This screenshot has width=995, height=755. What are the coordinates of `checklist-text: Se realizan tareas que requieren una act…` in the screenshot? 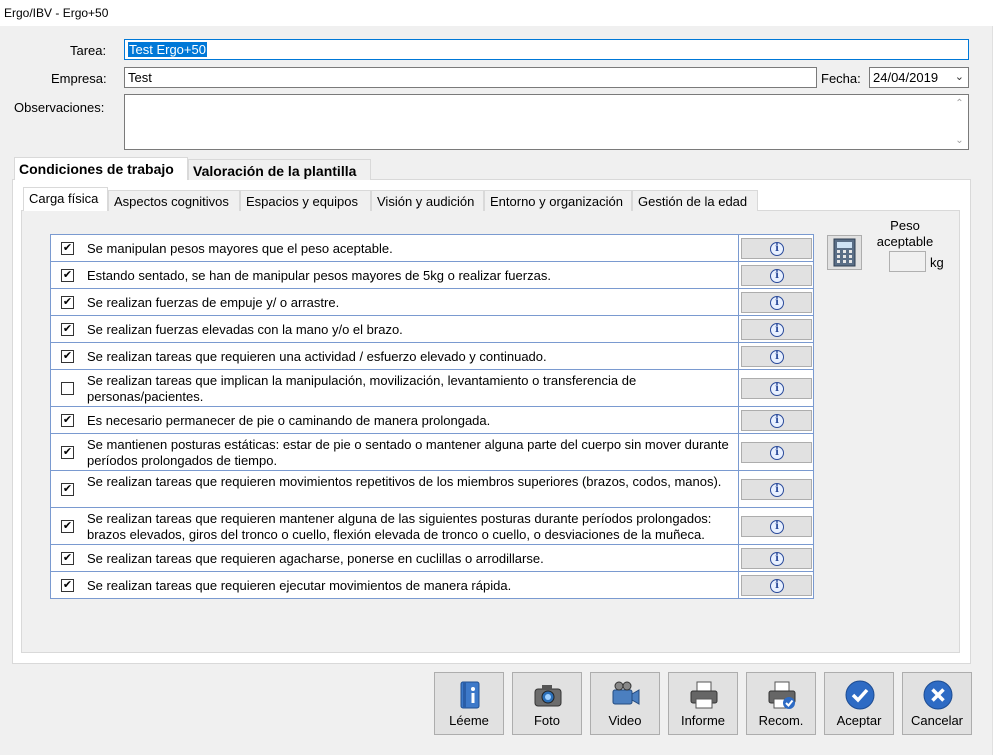 It's located at (317, 356).